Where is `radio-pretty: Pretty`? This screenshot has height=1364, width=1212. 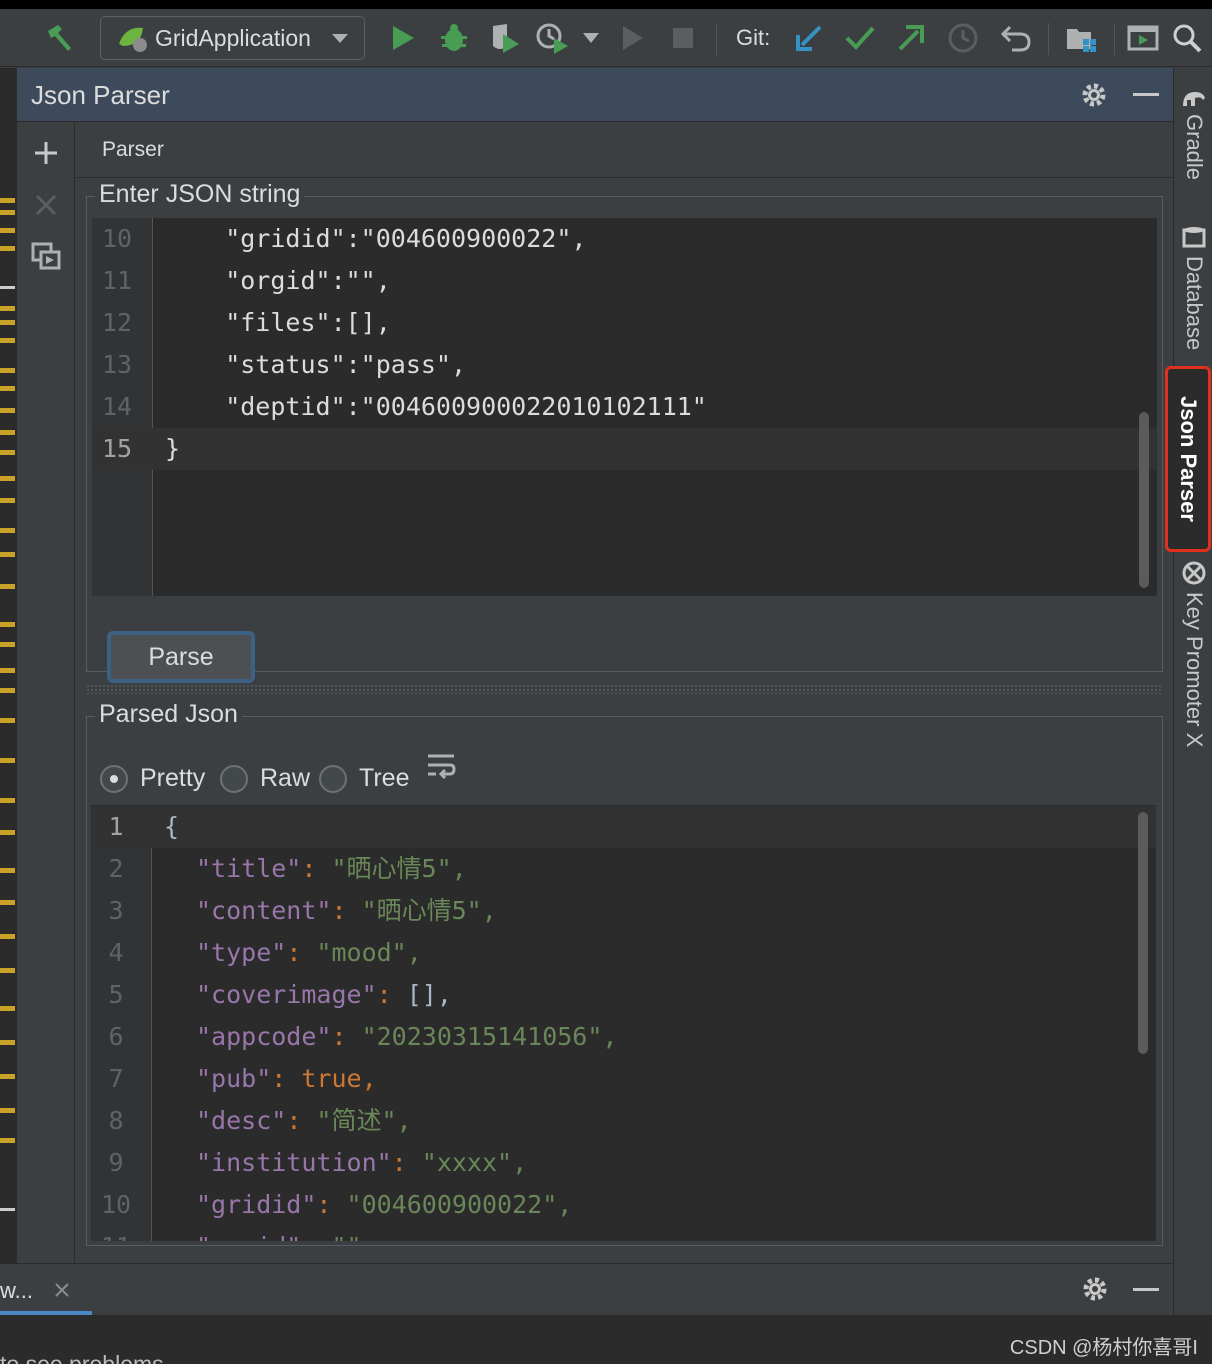 radio-pretty: Pretty is located at coordinates (152, 778).